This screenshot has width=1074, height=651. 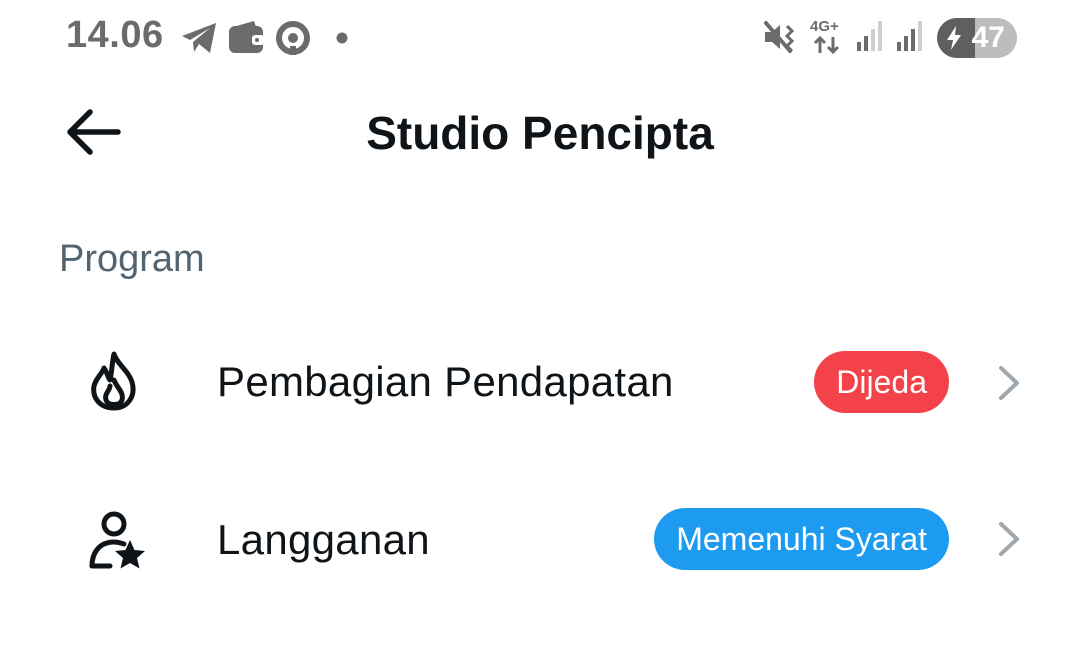 I want to click on page-title: Studio Pencipta, so click(x=540, y=133).